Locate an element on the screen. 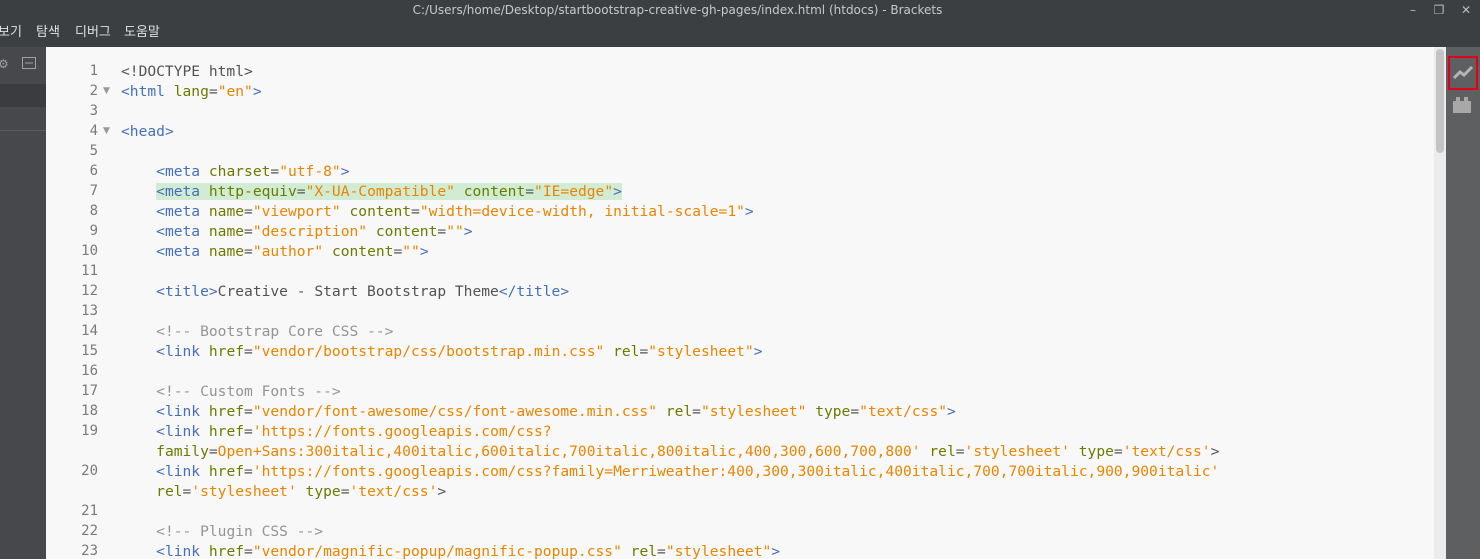  extension-manager-icon is located at coordinates (1462, 105).